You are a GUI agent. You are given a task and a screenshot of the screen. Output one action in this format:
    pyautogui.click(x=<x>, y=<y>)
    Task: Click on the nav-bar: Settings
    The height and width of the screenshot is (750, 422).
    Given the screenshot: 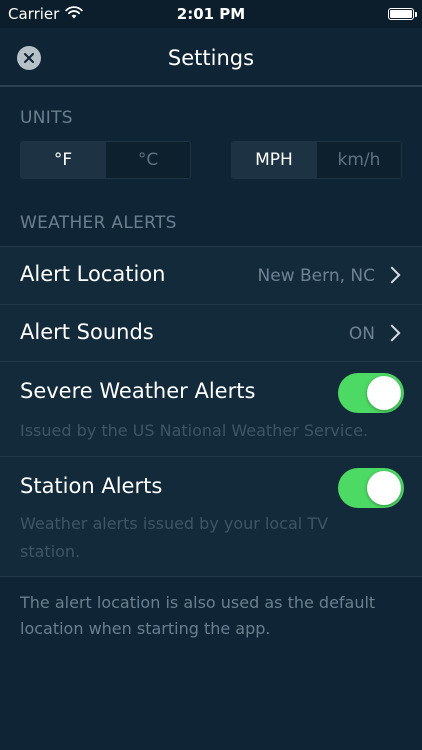 What is the action you would take?
    pyautogui.click(x=211, y=57)
    